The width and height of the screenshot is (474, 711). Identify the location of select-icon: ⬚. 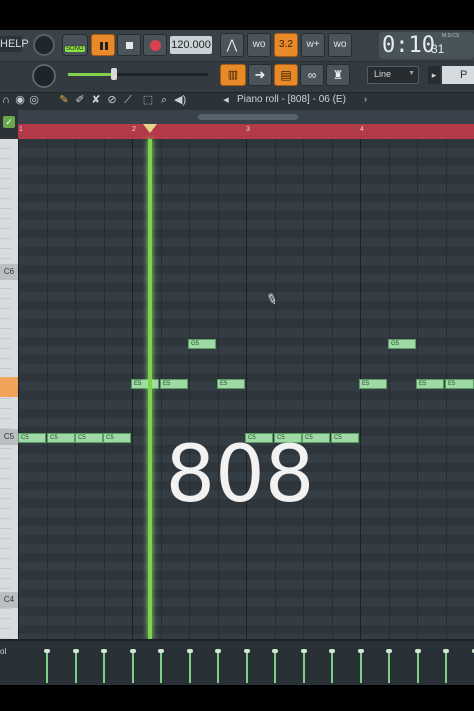
(148, 100).